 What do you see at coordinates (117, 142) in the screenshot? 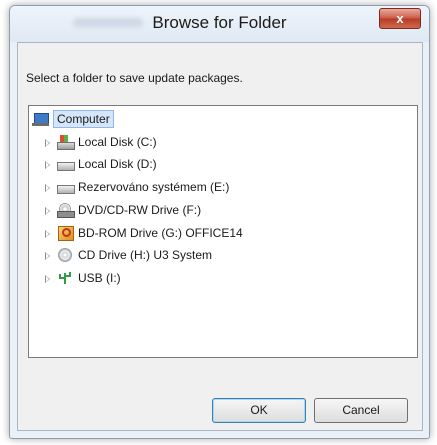
I see `tree-item-label: Local Disk (C:)` at bounding box center [117, 142].